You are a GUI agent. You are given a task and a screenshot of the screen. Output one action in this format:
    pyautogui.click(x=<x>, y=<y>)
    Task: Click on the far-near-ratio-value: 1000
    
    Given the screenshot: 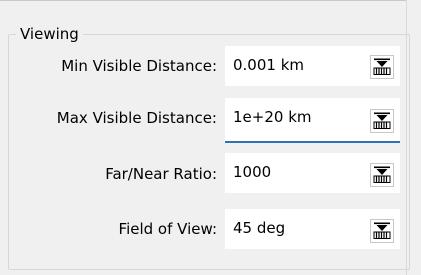 What is the action you would take?
    pyautogui.click(x=252, y=172)
    